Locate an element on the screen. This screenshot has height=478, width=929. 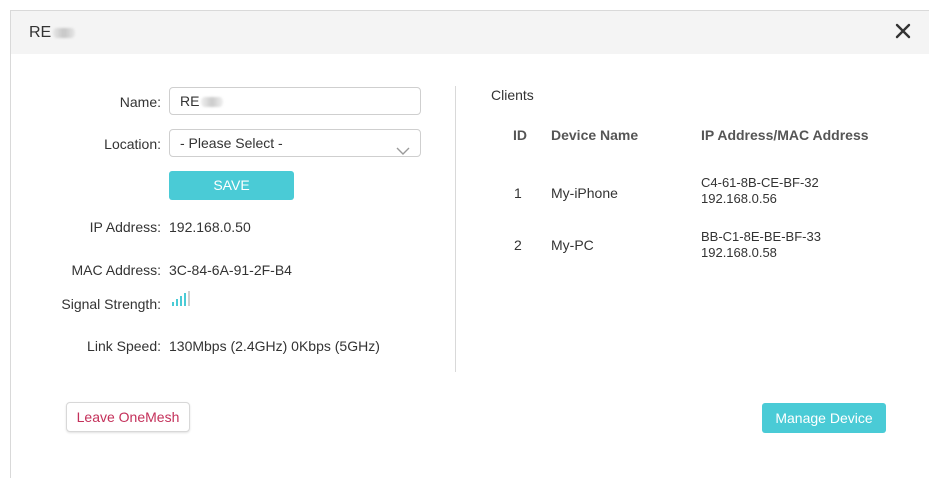
name-input-value: RE is located at coordinates (190, 101).